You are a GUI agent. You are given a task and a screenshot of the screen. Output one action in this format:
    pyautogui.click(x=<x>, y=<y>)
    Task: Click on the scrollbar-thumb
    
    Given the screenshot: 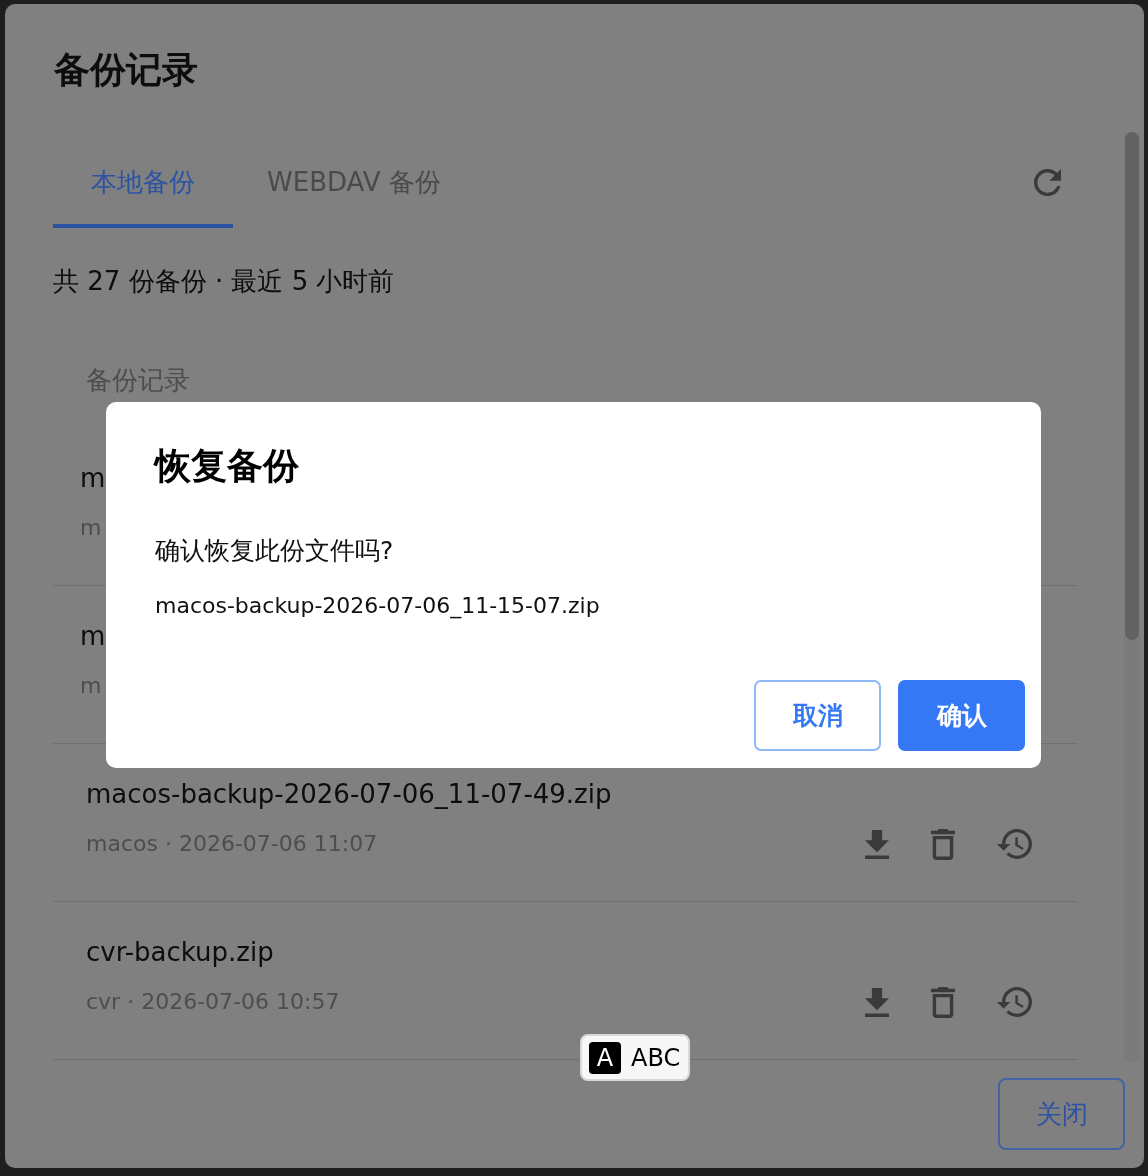 What is the action you would take?
    pyautogui.click(x=1132, y=386)
    